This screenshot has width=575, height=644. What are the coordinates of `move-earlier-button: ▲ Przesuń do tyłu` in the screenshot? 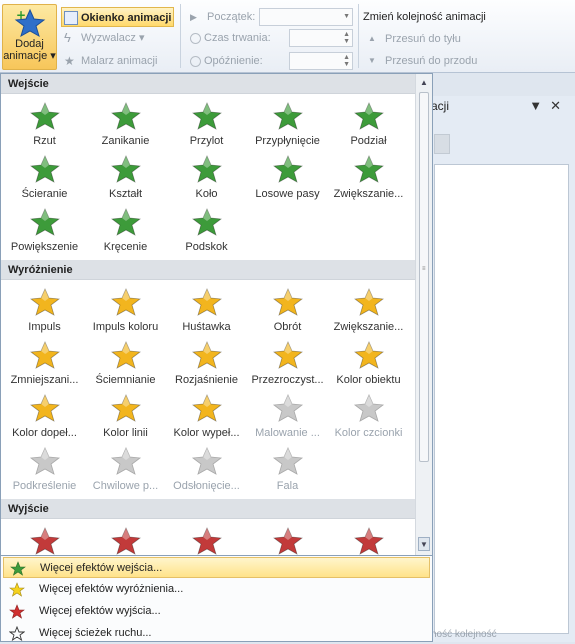 It's located at (414, 39).